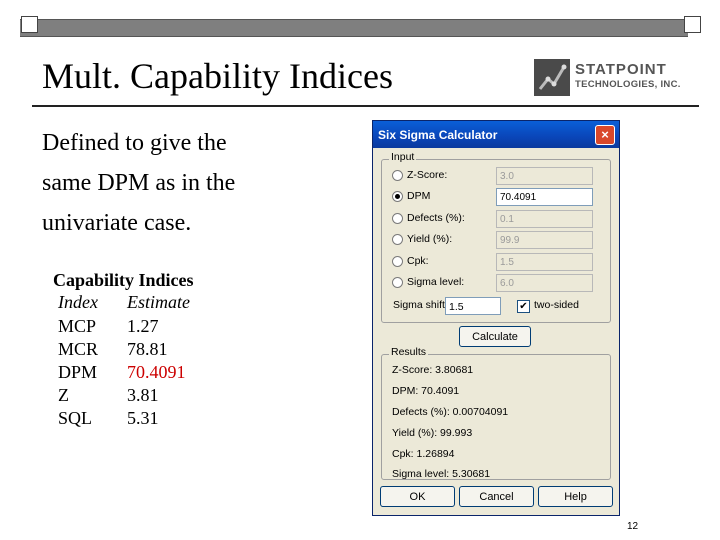 This screenshot has height=540, width=720. I want to click on cpk-field: 1.5, so click(544, 262).